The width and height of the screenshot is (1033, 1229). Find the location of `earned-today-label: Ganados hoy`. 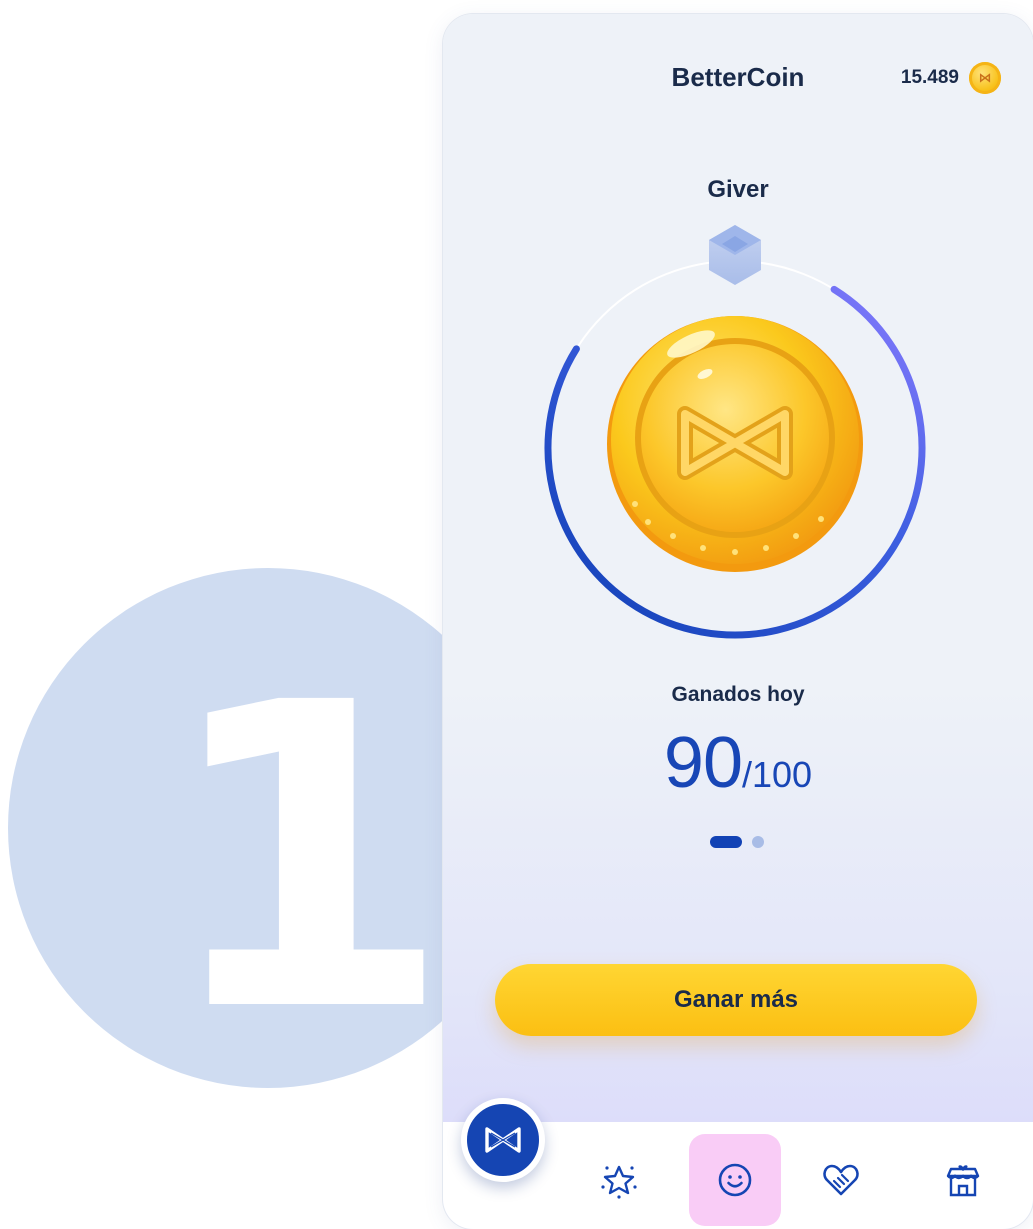

earned-today-label: Ganados hoy is located at coordinates (738, 694).